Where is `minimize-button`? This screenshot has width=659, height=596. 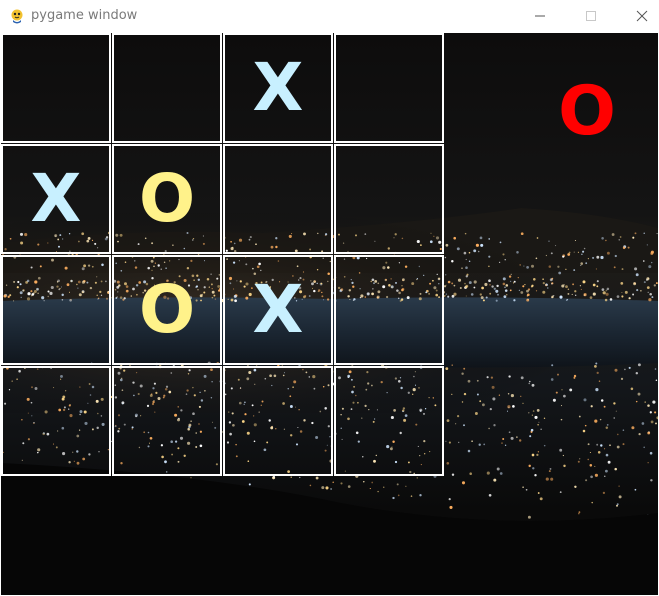
minimize-button is located at coordinates (540, 16).